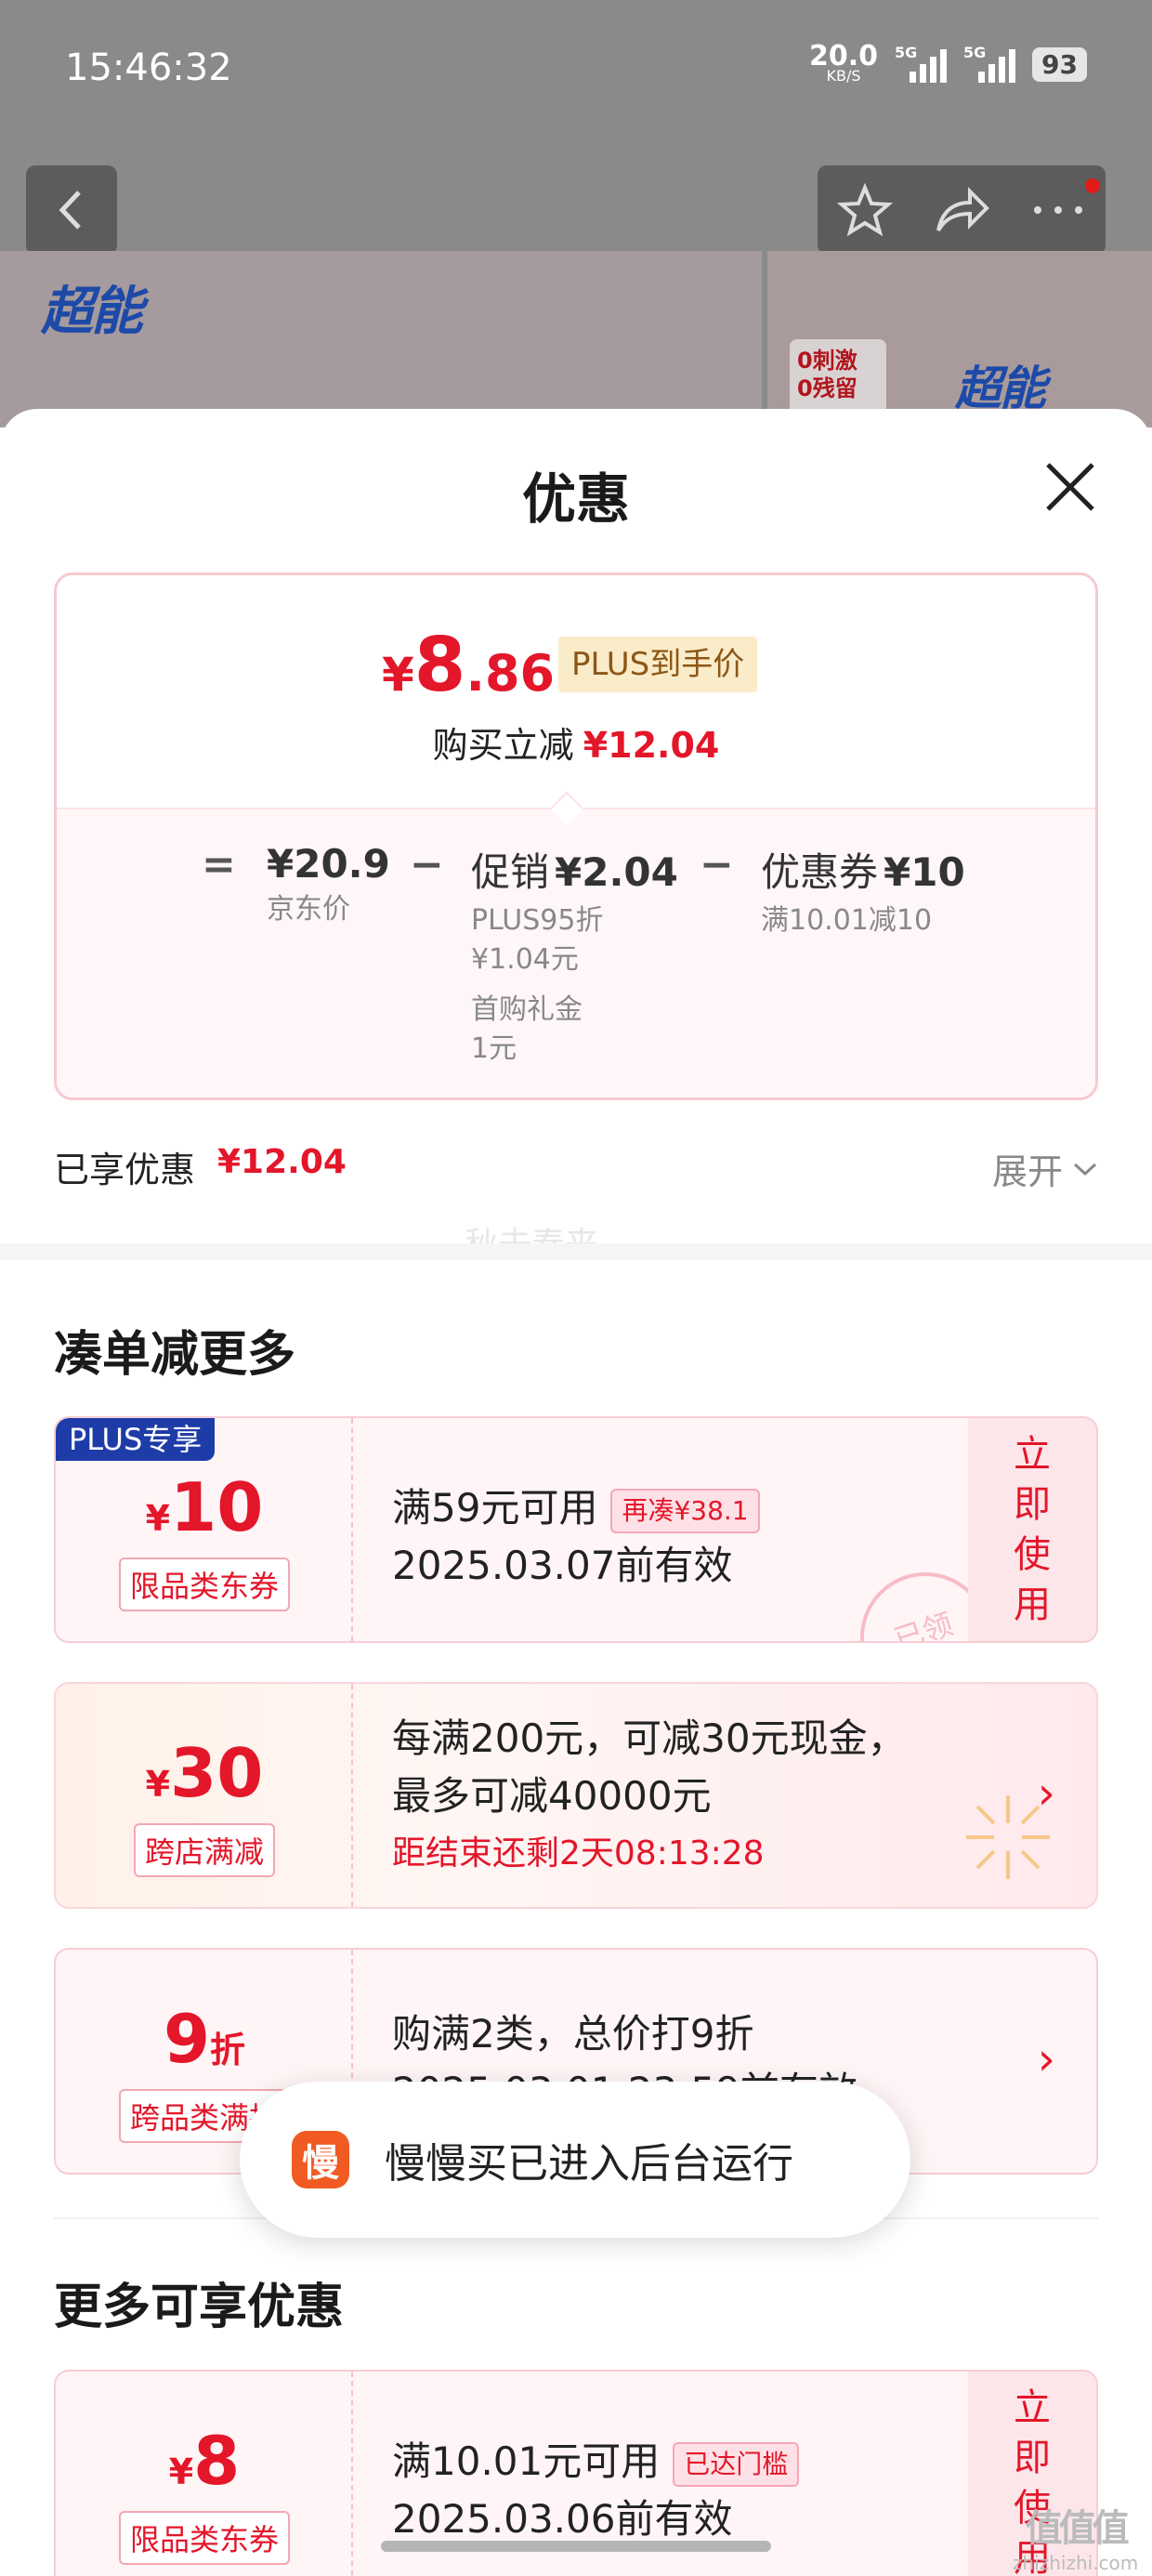 The image size is (1152, 2576). What do you see at coordinates (136, 1439) in the screenshot?
I see `plus-exclusive-tag: PLUS专享` at bounding box center [136, 1439].